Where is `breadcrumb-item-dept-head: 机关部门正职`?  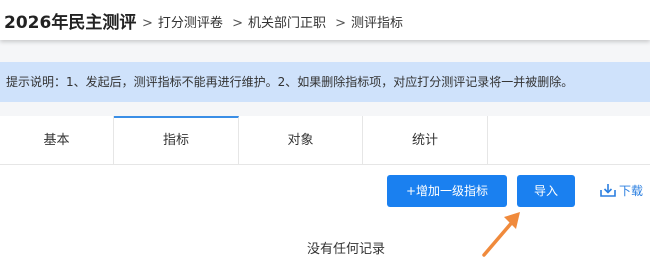
breadcrumb-item-dept-head: 机关部门正职 is located at coordinates (287, 23).